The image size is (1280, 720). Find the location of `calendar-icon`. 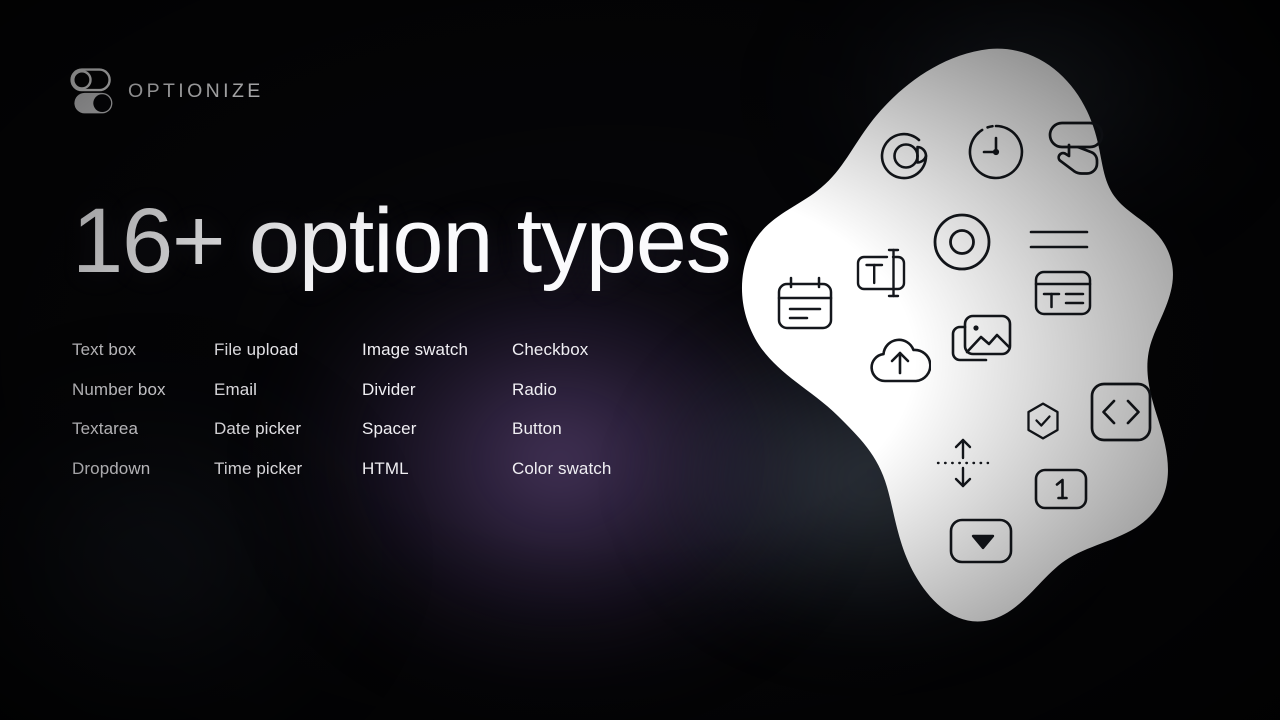

calendar-icon is located at coordinates (805, 303).